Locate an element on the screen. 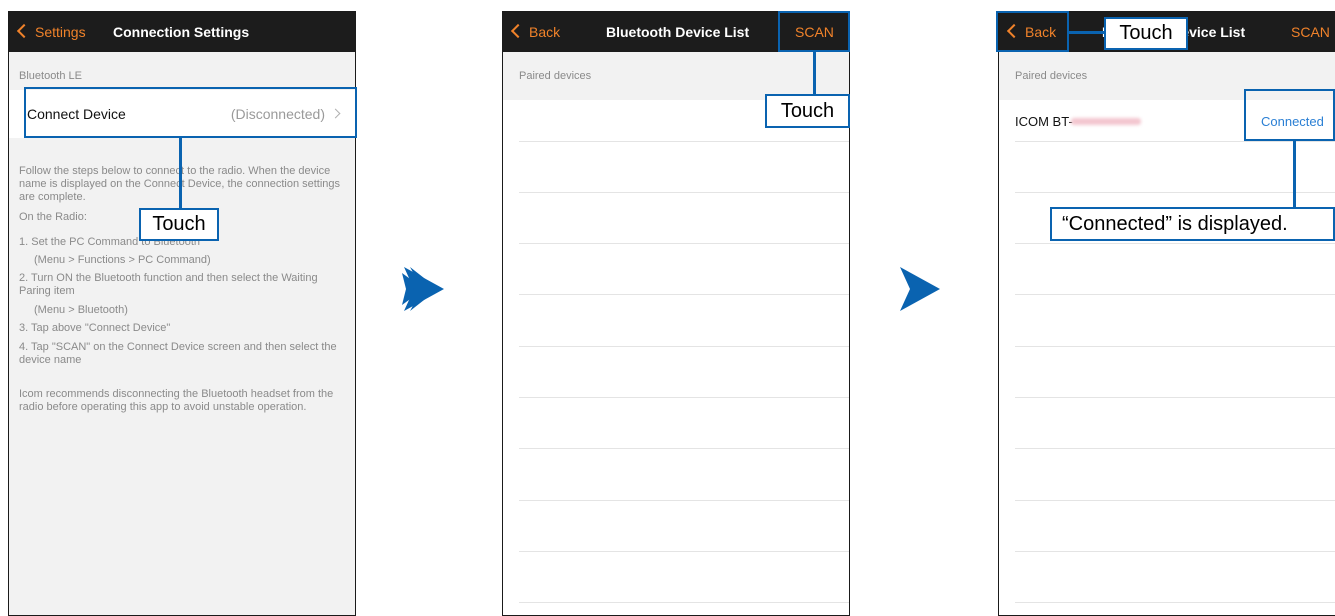 The height and width of the screenshot is (616, 1335). nav-bar: Settings Connection Settings is located at coordinates (182, 32).